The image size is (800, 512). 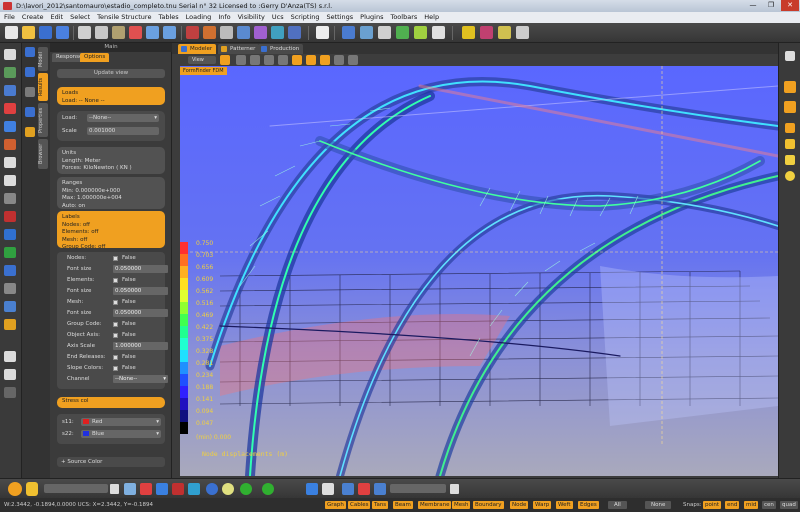 I want to click on layer-icon, so click(x=10, y=90).